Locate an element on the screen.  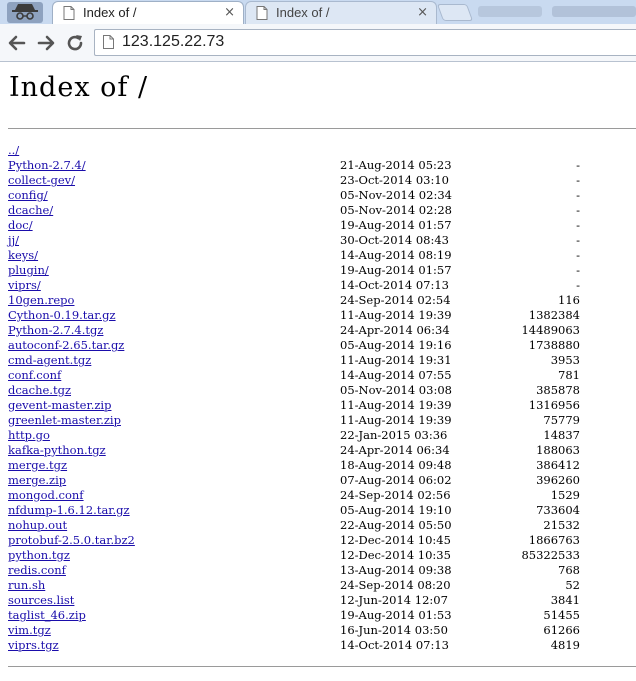
file-link: dcache.tgz is located at coordinates (39, 390).